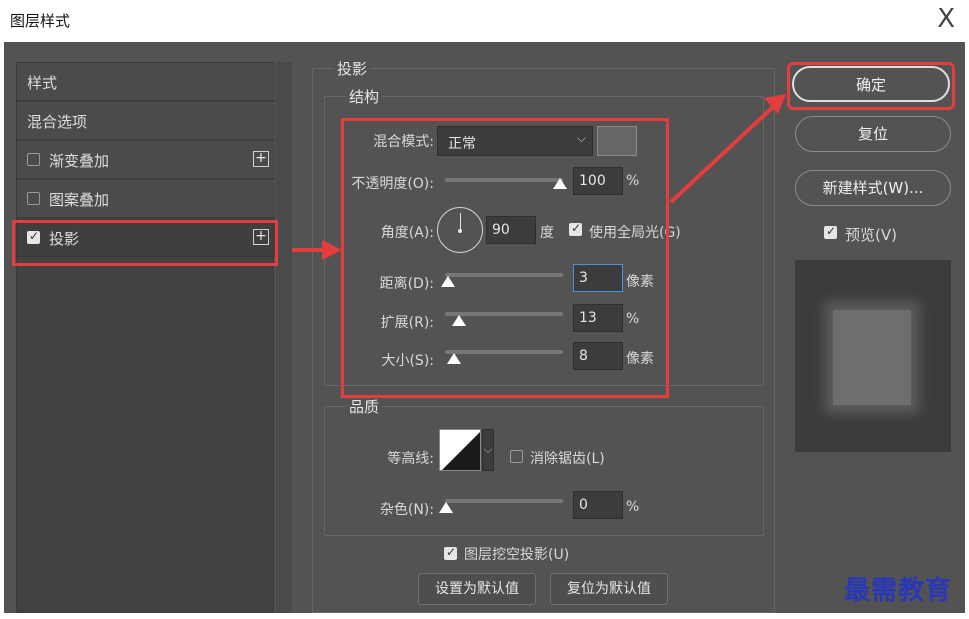  I want to click on annotation-arrows, so click(539, 177).